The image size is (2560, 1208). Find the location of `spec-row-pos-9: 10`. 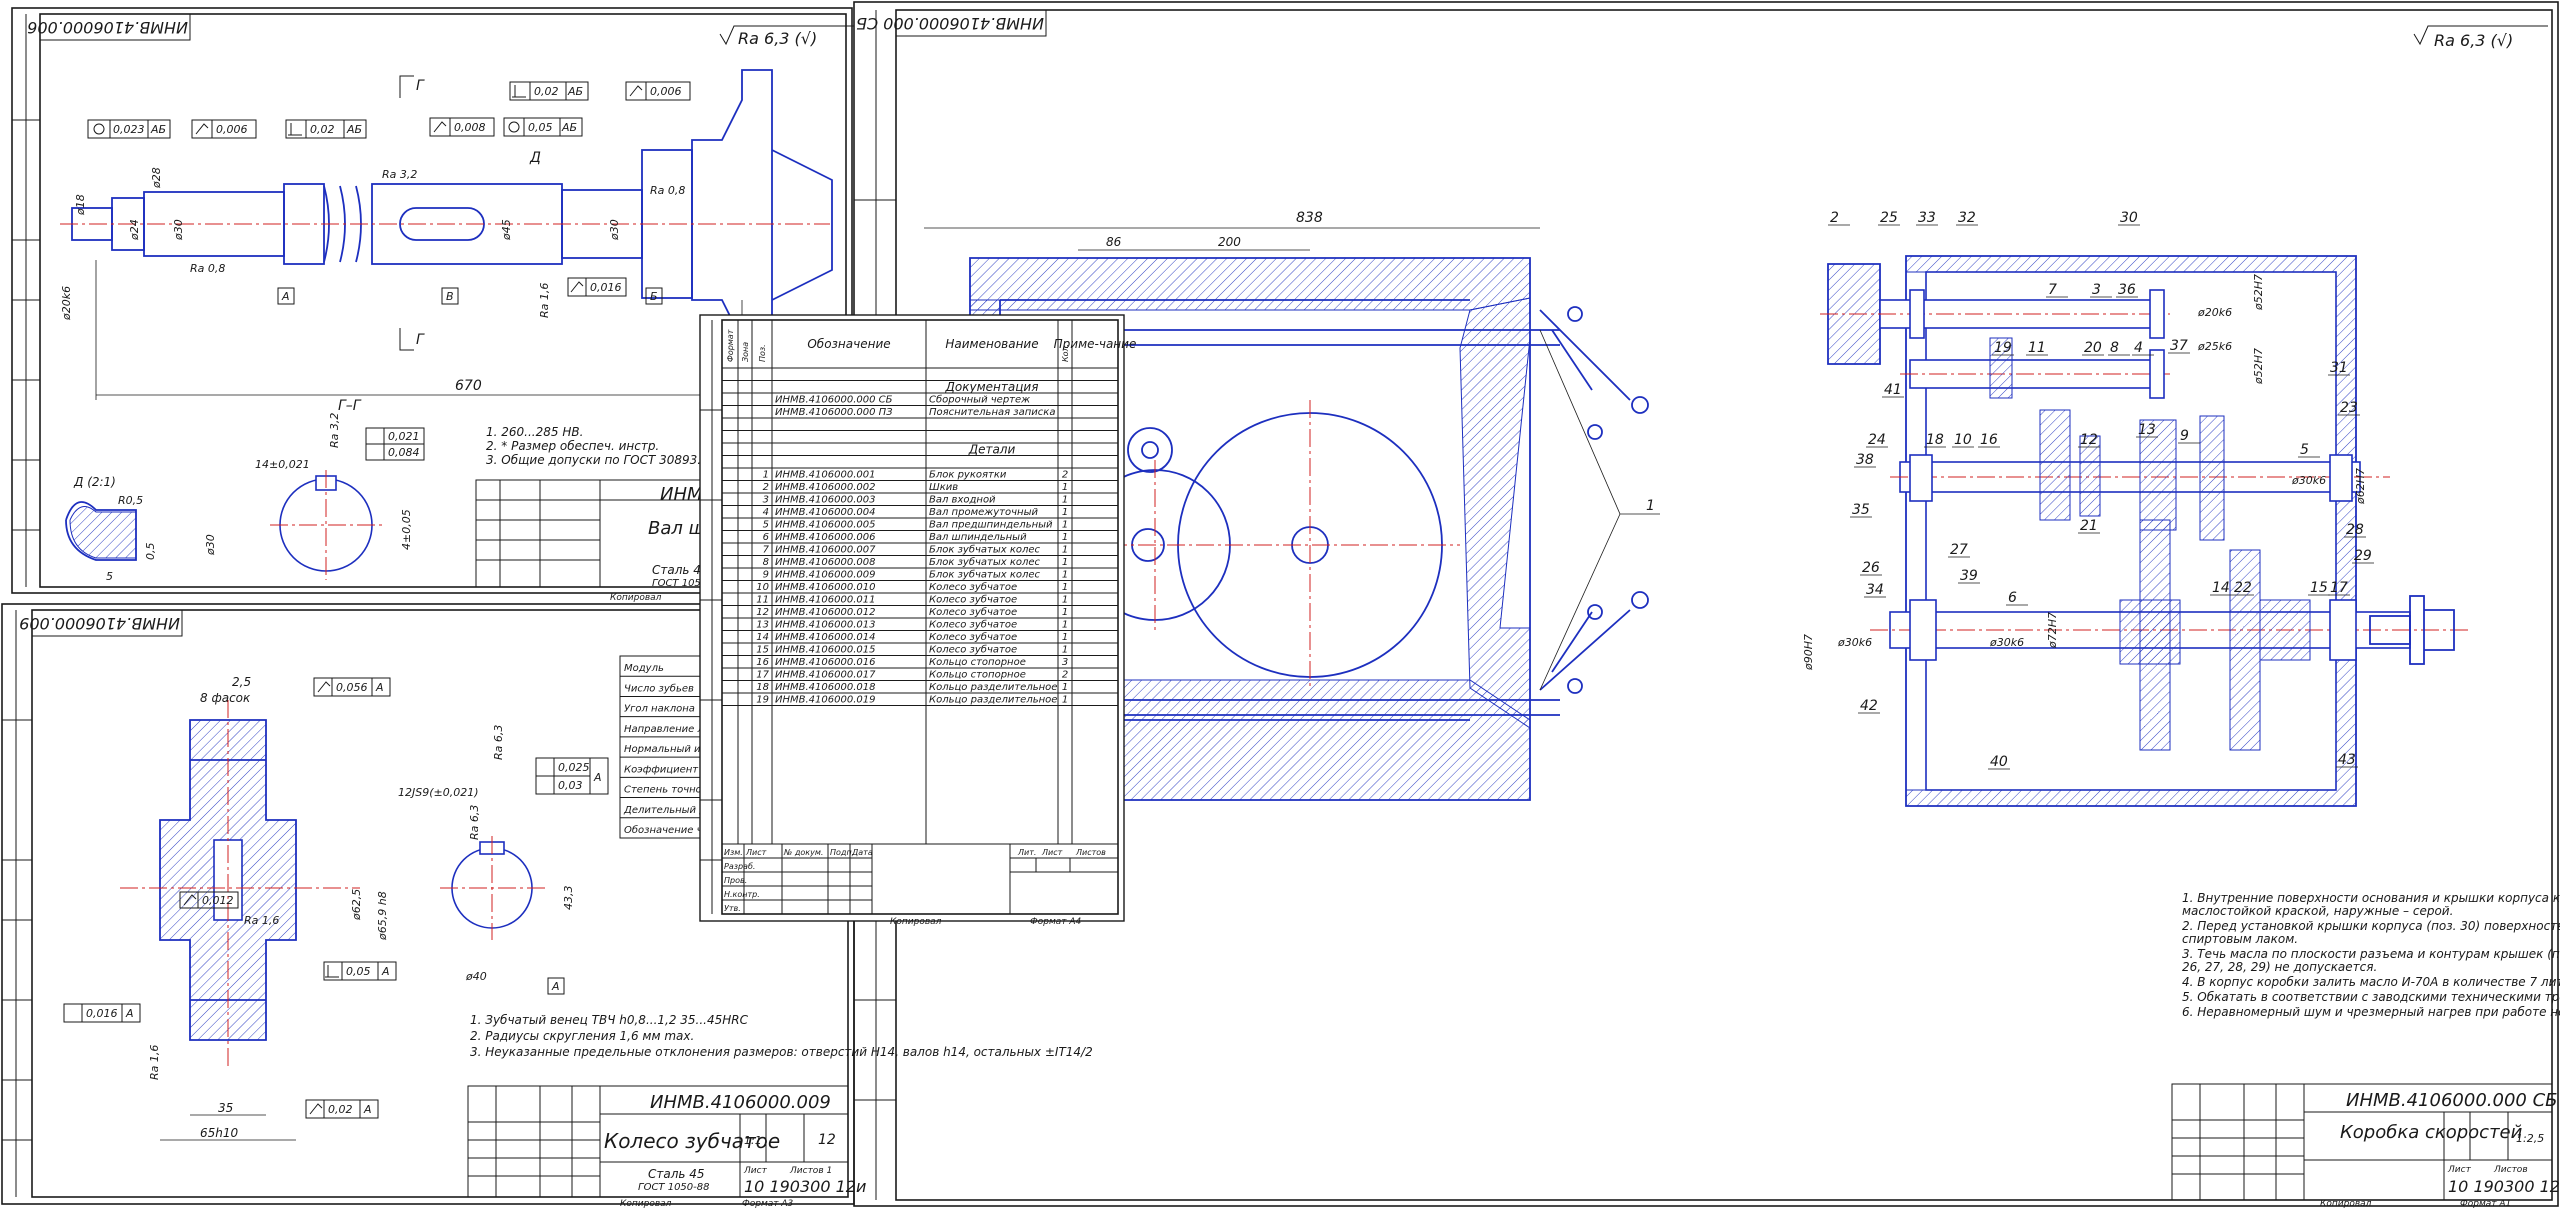

spec-row-pos-9: 10 is located at coordinates (762, 587).